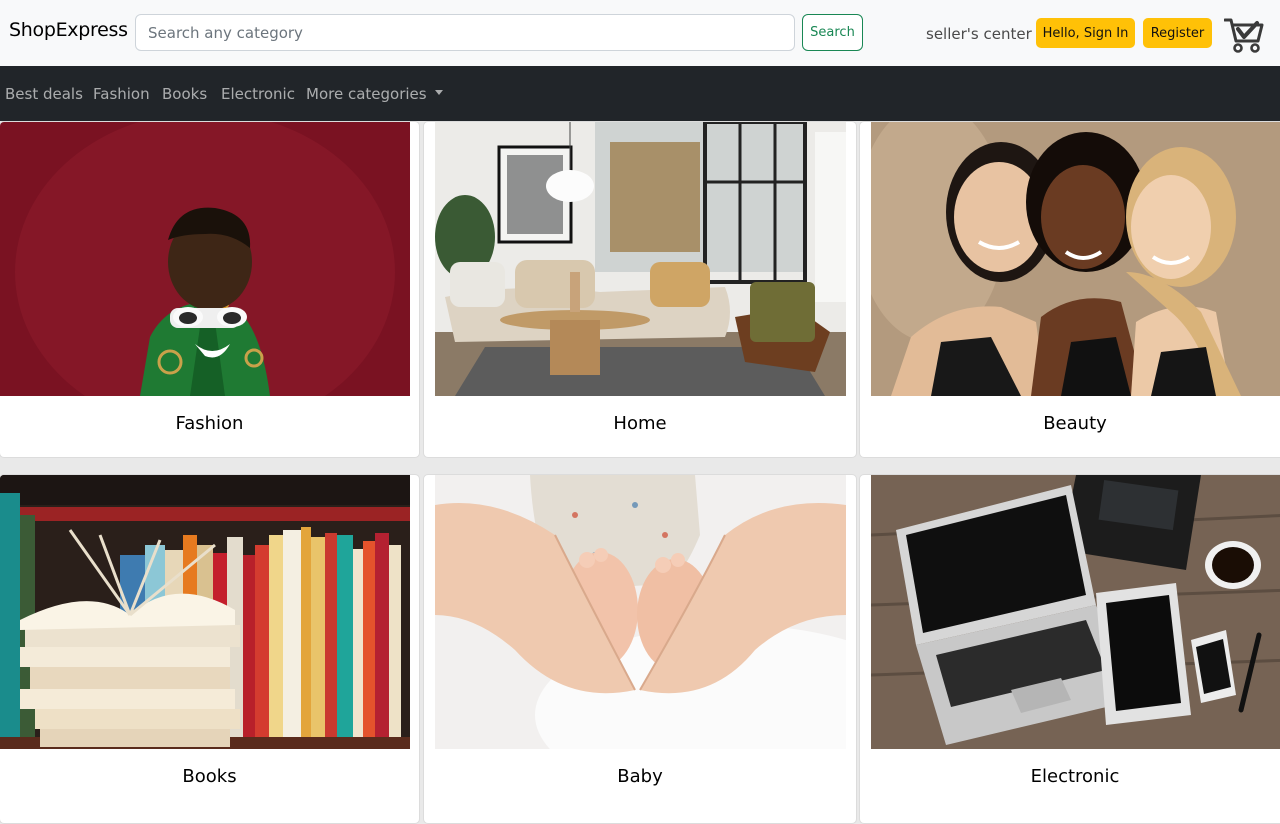 The width and height of the screenshot is (1280, 824). What do you see at coordinates (438, 92) in the screenshot?
I see `caret-down-icon` at bounding box center [438, 92].